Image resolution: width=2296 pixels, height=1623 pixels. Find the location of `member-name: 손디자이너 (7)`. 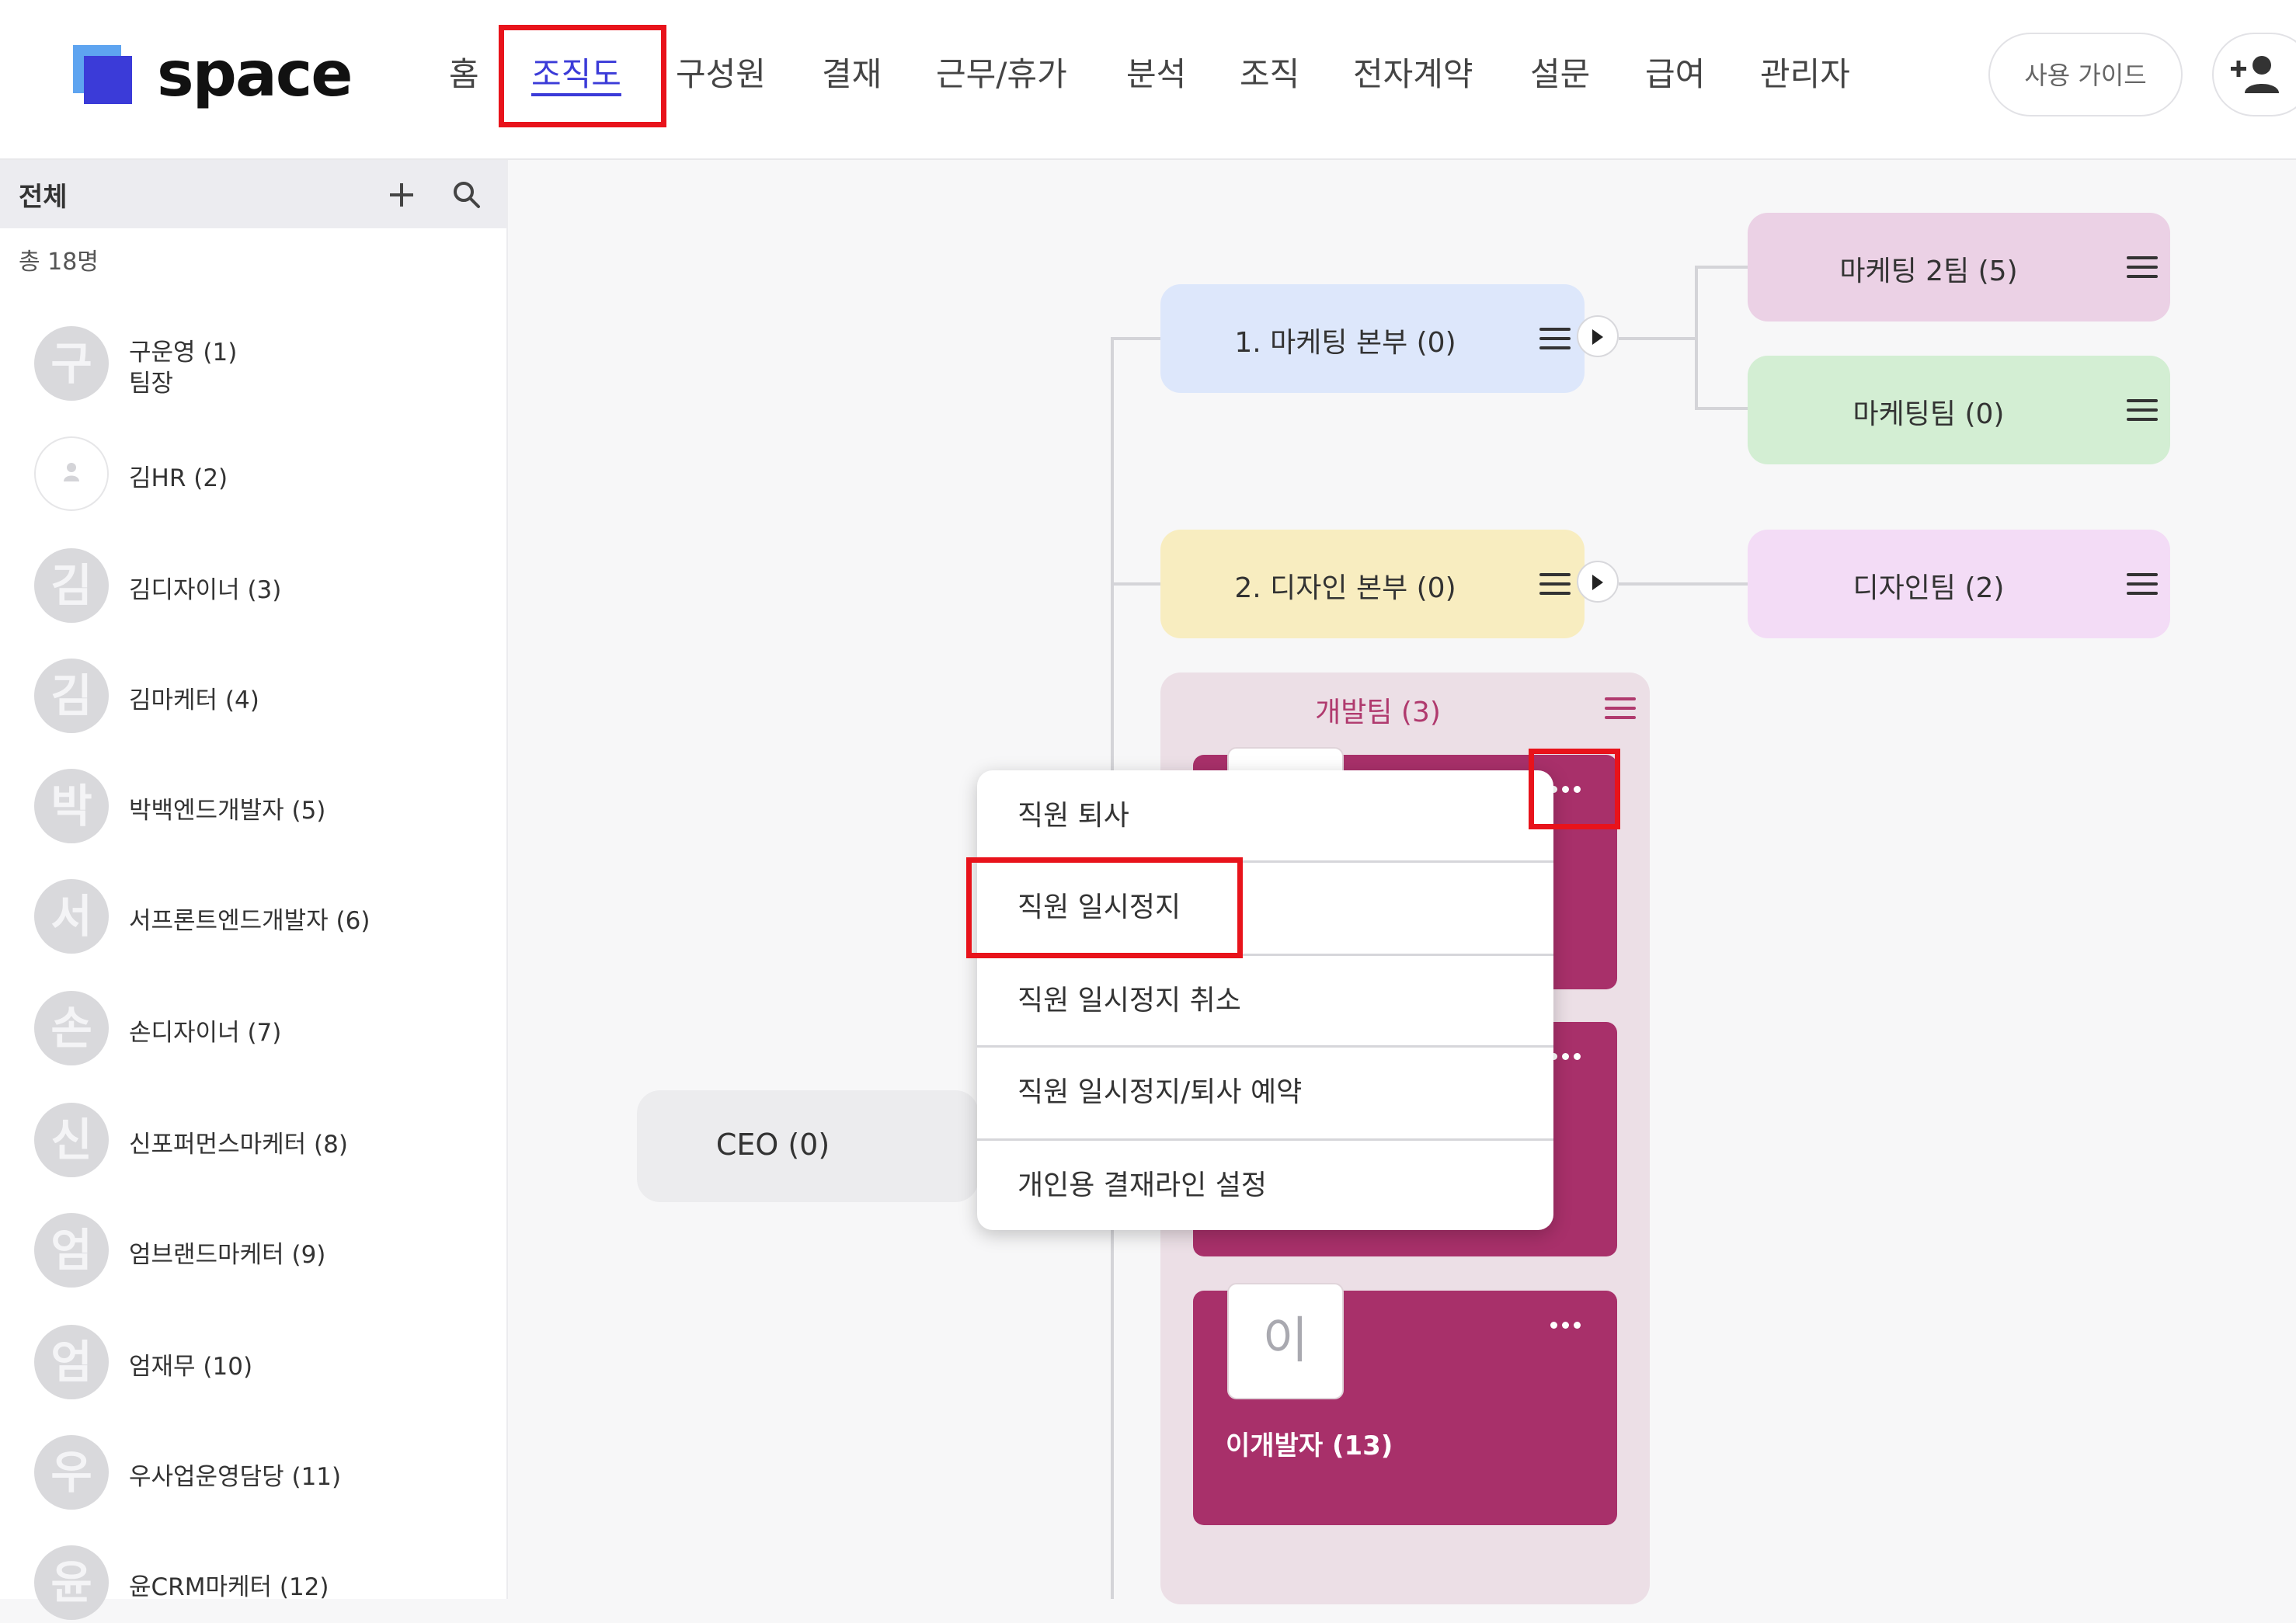

member-name: 손디자이너 (7) is located at coordinates (206, 1033).